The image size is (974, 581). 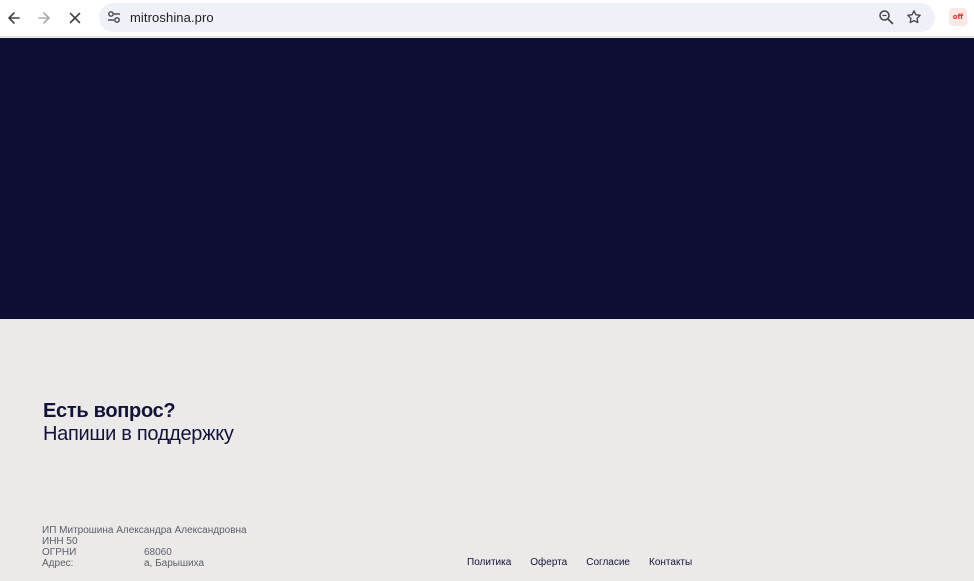 I want to click on footer-link-policy: Политика, so click(x=489, y=562).